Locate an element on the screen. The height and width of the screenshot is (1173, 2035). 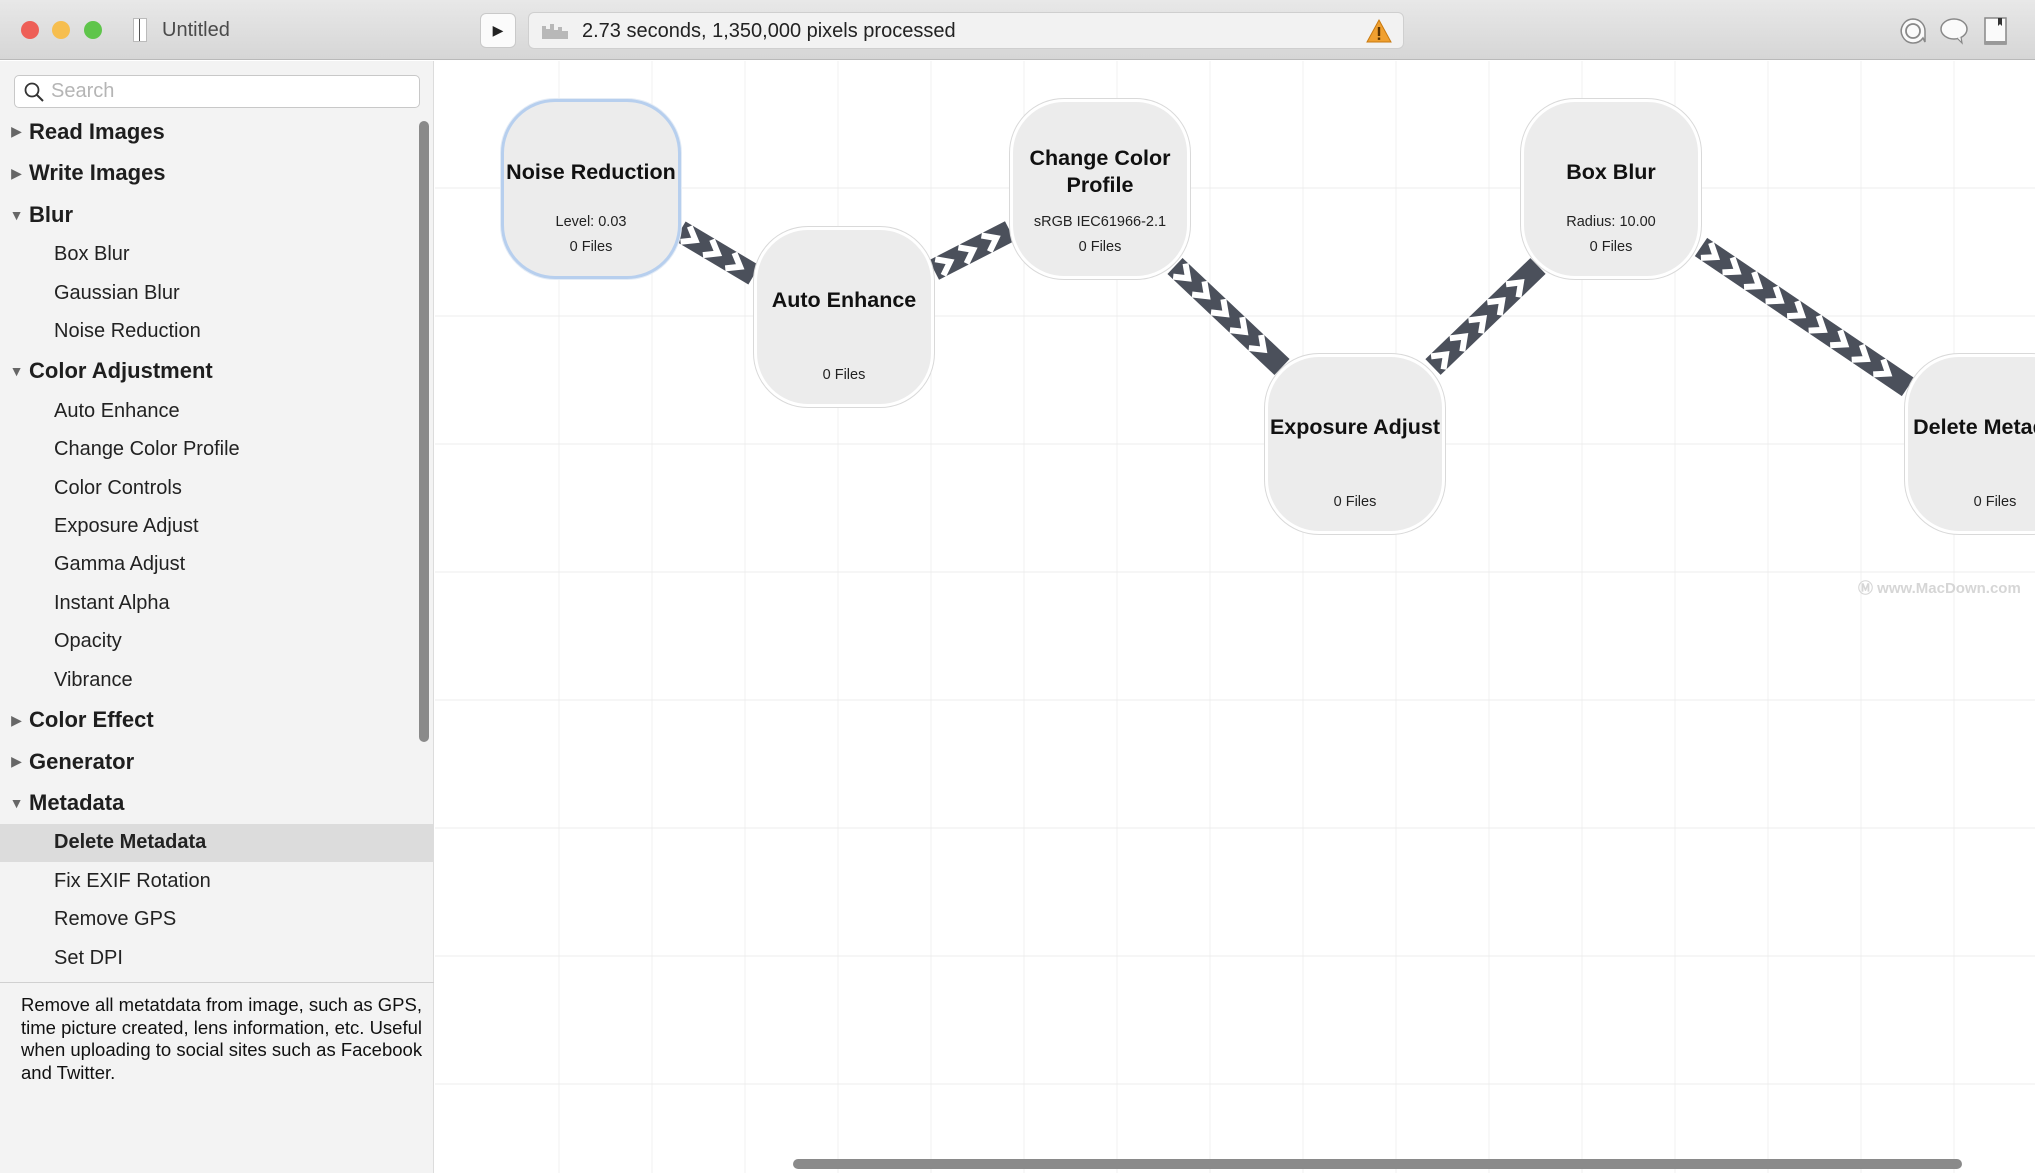
node-auto-enhance: Auto Enhance 0 Files is located at coordinates (844, 317).